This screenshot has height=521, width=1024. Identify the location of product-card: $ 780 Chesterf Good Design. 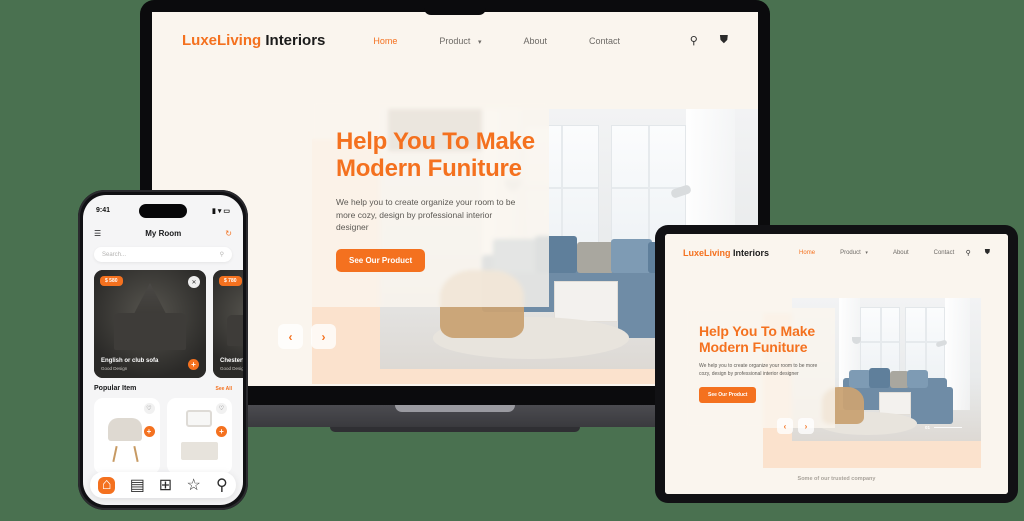
(228, 324).